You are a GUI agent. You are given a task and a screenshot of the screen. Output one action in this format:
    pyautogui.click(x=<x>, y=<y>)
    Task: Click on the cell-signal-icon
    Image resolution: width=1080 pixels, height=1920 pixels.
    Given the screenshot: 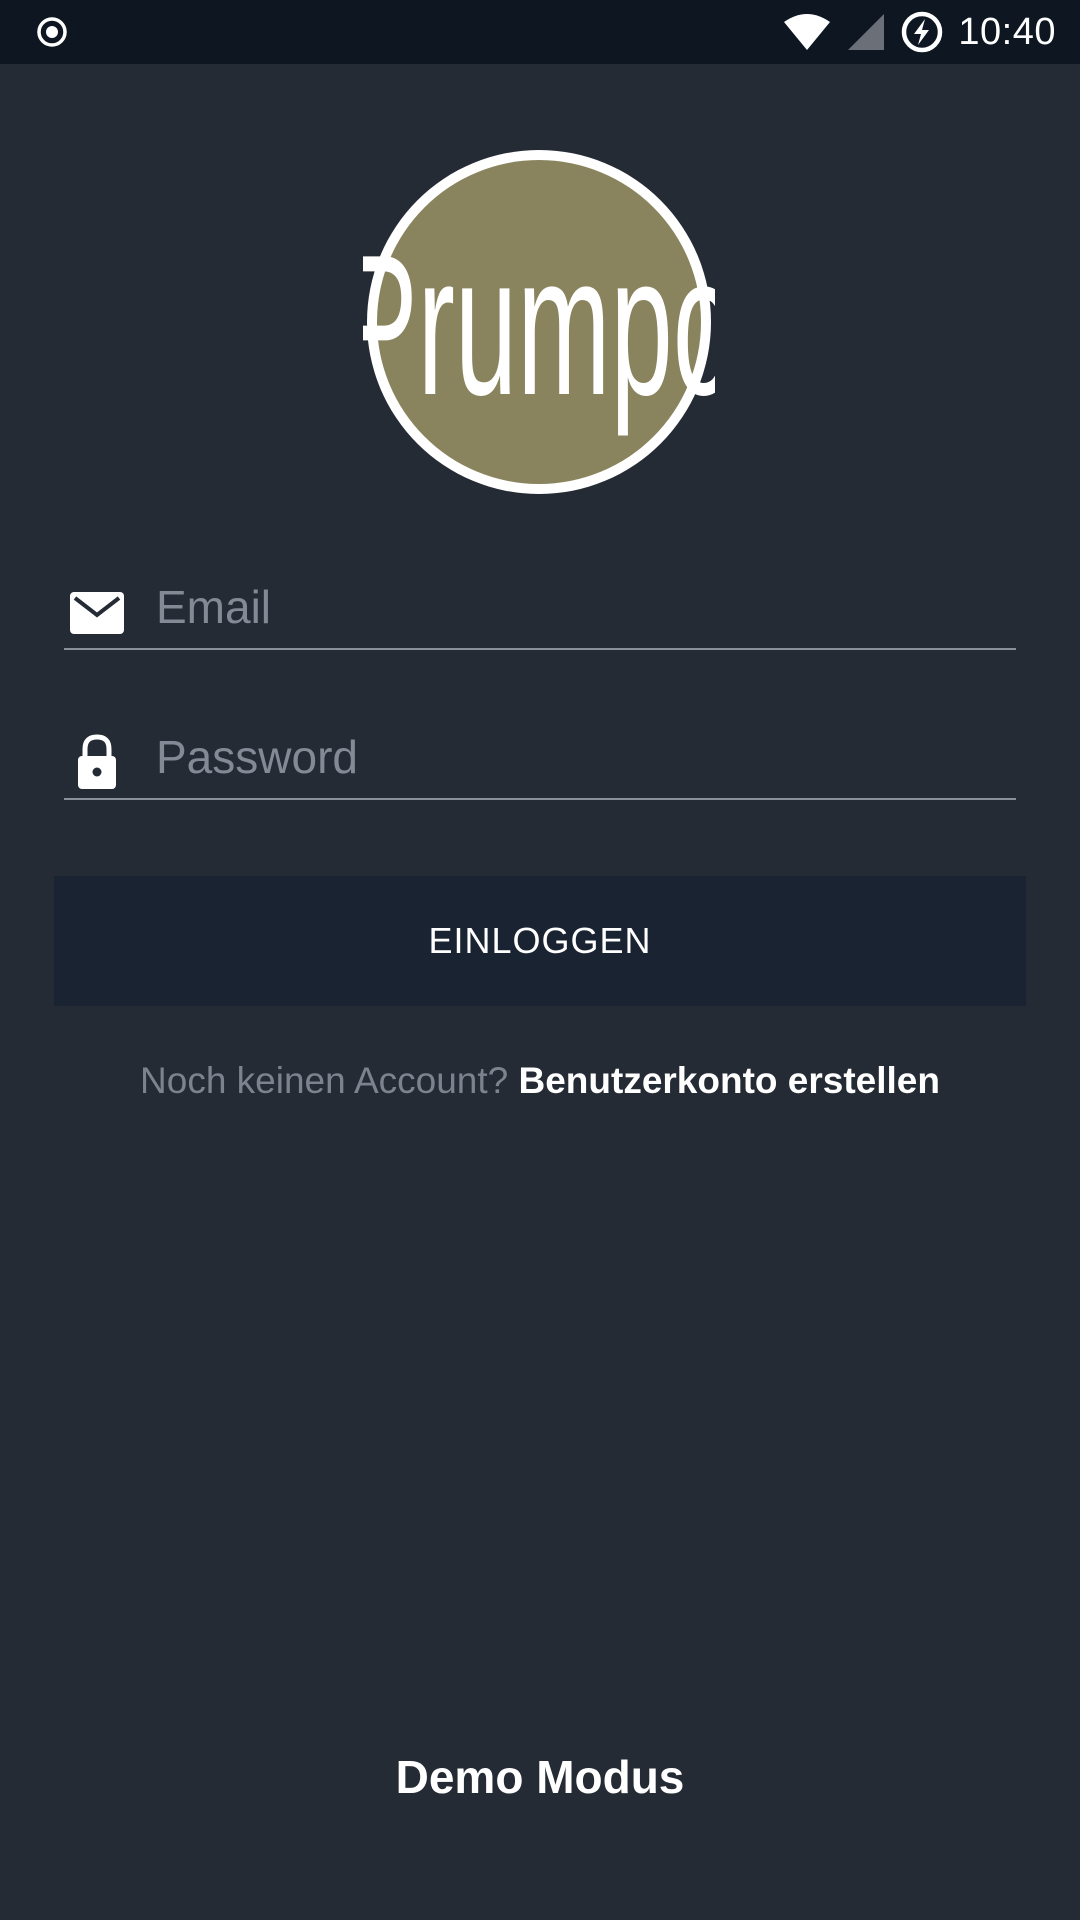 What is the action you would take?
    pyautogui.click(x=866, y=32)
    